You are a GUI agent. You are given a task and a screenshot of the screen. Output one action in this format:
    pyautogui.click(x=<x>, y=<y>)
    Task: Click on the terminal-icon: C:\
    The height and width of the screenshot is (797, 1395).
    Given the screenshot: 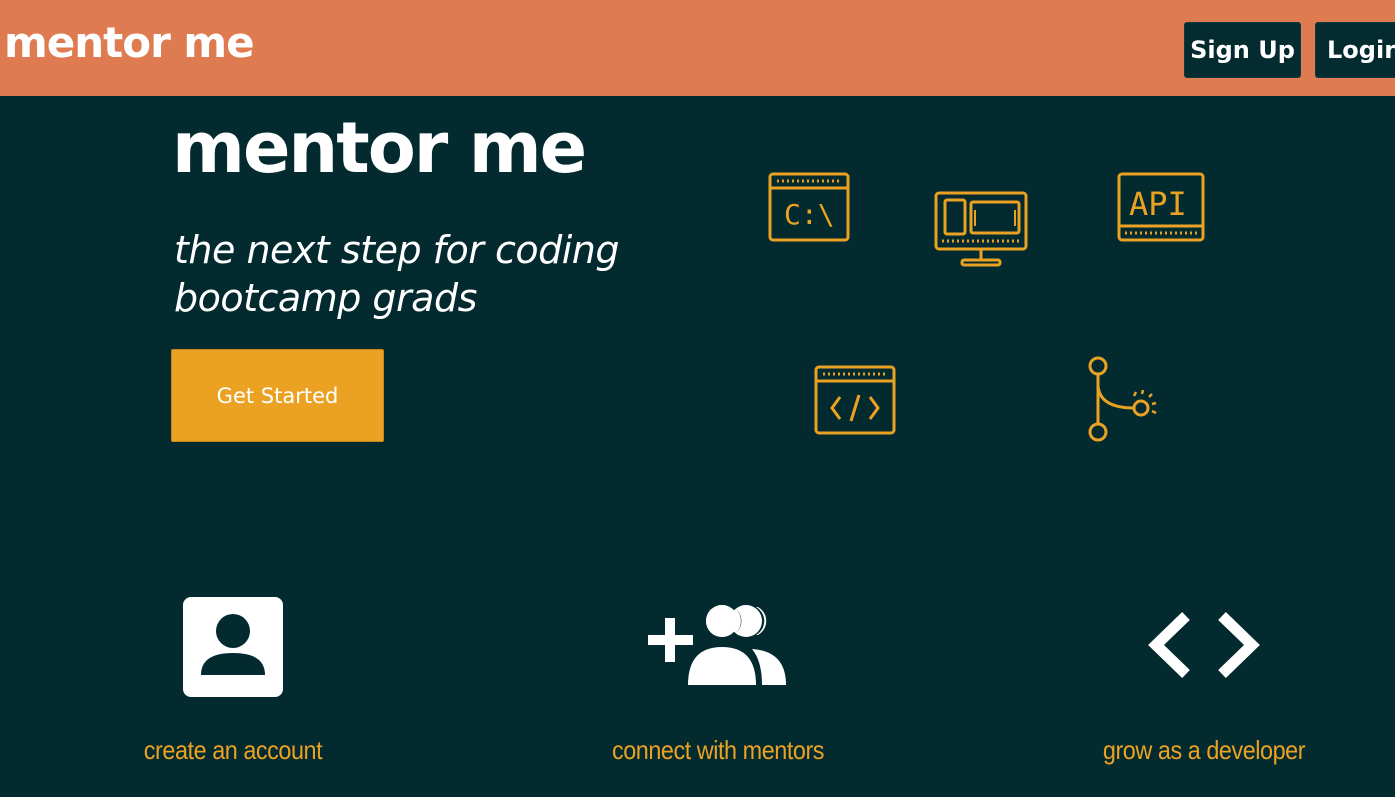 What is the action you would take?
    pyautogui.click(x=809, y=207)
    